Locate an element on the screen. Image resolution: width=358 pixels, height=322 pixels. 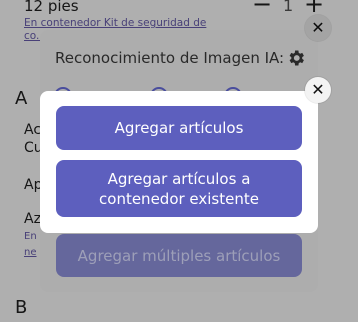
add-to-existing-container-button: Agregar artículos a contenedor existente is located at coordinates (179, 188).